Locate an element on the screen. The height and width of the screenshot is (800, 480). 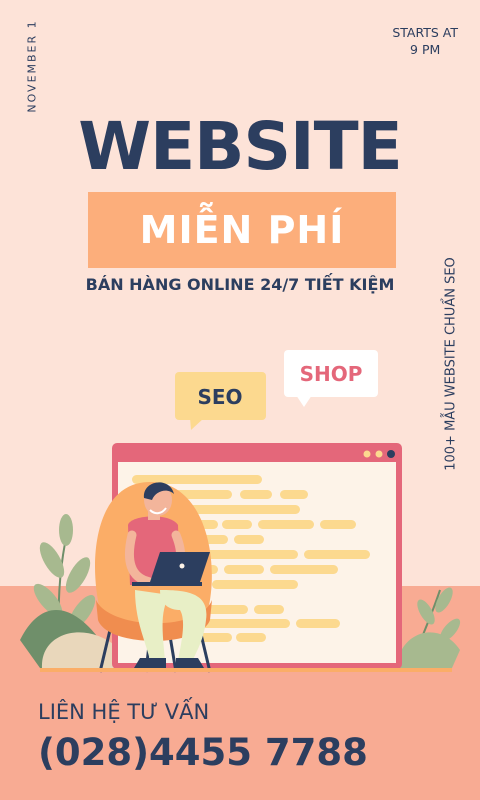
contact-phone: (028)4455 7788 is located at coordinates (203, 753).